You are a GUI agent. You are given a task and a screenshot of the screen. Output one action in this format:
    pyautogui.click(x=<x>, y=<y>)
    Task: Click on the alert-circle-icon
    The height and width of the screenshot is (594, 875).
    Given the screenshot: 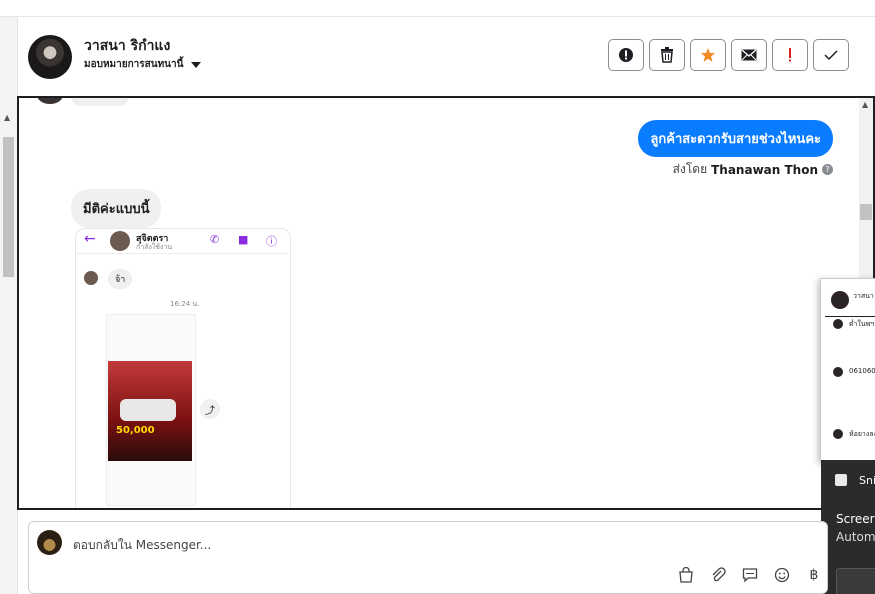 What is the action you would take?
    pyautogui.click(x=626, y=55)
    